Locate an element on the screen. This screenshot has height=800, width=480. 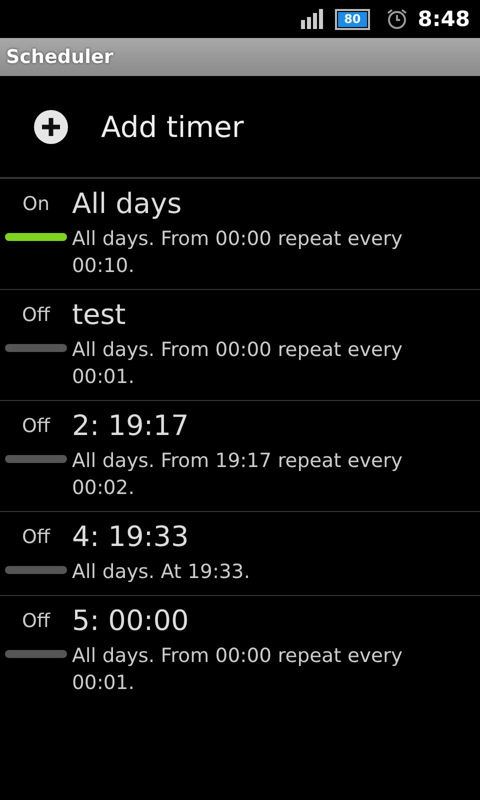
state-label: On is located at coordinates (36, 204).